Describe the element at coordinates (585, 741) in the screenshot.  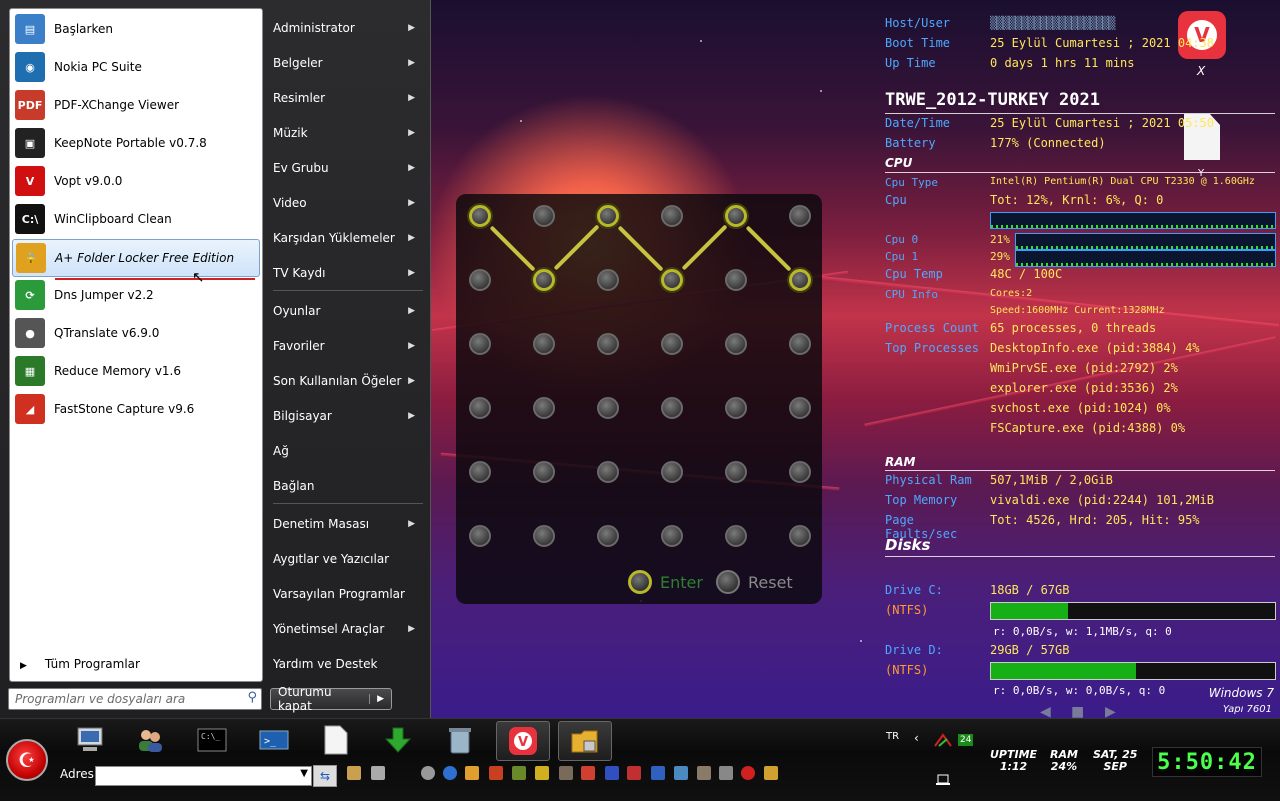
I see `taskbar-folder-locker-button` at that location.